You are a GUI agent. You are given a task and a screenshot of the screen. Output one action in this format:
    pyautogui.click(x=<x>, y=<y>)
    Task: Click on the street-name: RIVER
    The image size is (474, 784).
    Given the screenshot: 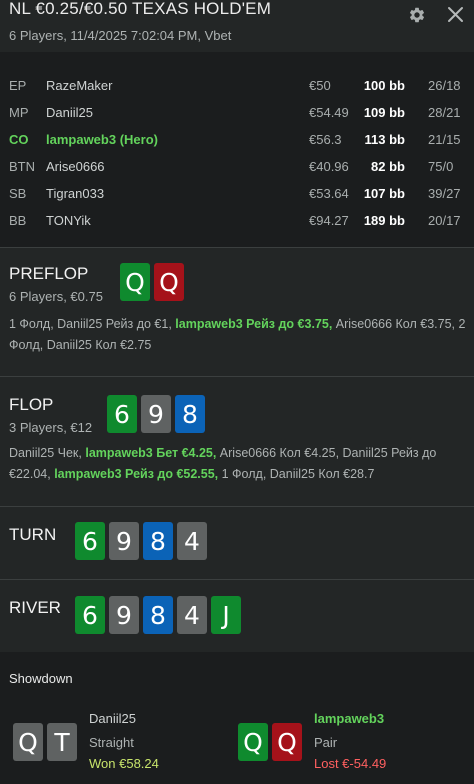 What is the action you would take?
    pyautogui.click(x=35, y=607)
    